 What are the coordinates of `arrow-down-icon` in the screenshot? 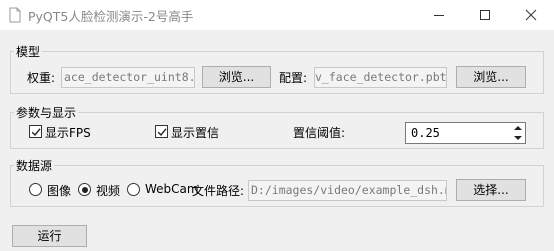 It's located at (518, 138).